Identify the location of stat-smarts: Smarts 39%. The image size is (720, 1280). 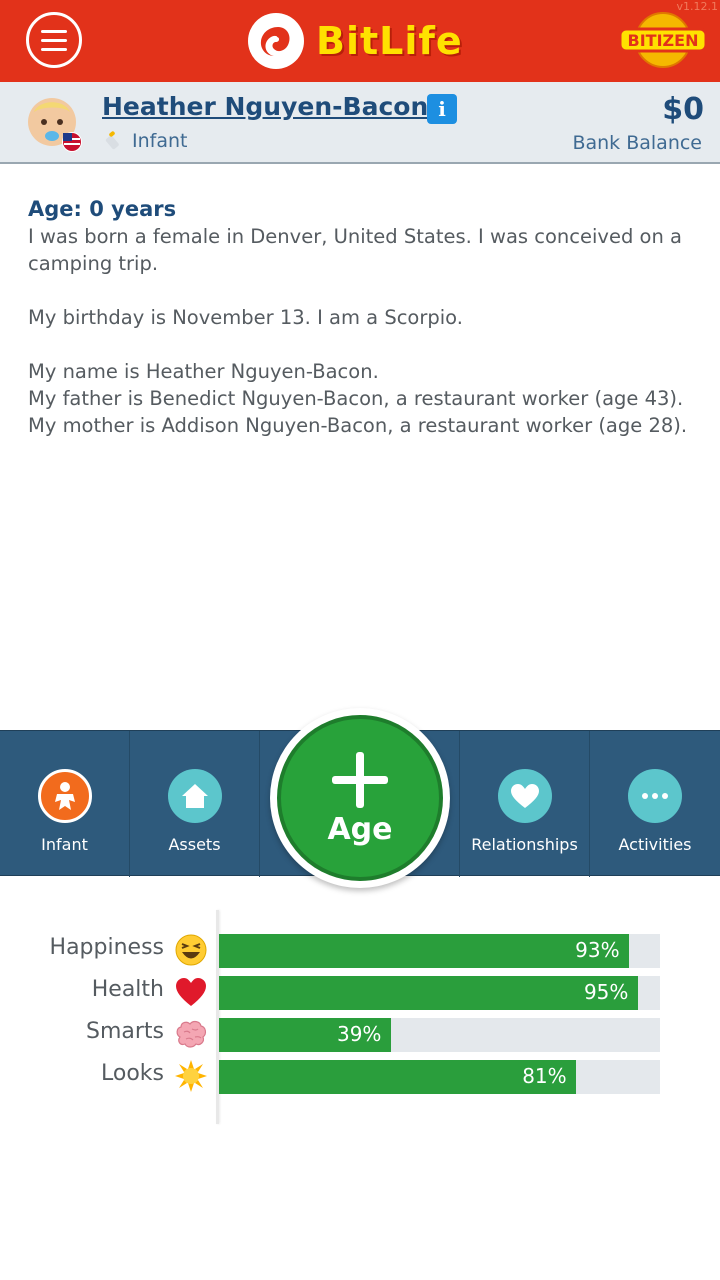
(360, 1035).